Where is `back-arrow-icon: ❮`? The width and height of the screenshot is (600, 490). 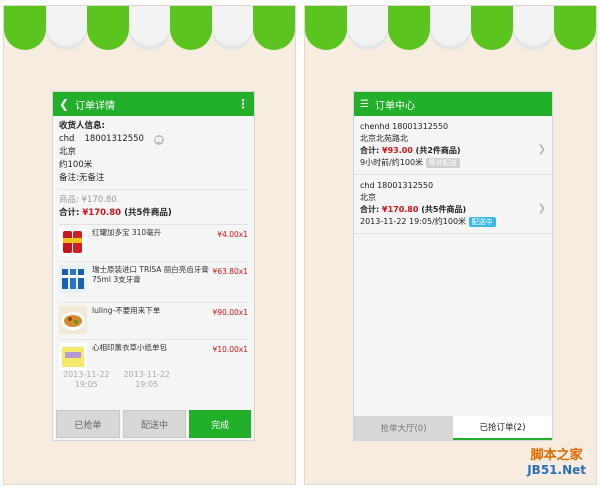
back-arrow-icon: ❮ is located at coordinates (64, 104).